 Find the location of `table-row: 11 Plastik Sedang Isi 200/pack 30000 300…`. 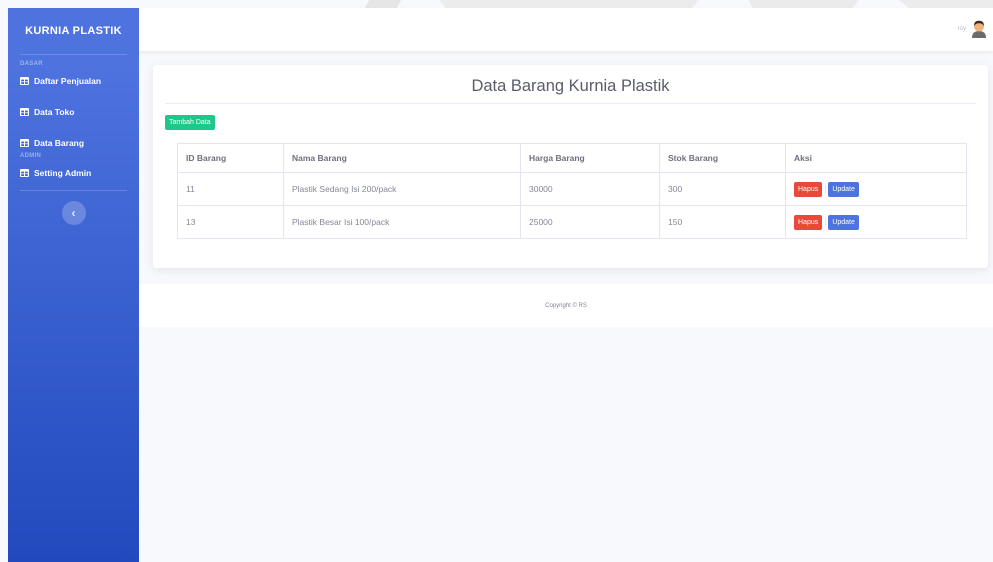

table-row: 11 Plastik Sedang Isi 200/pack 30000 300… is located at coordinates (572, 189).